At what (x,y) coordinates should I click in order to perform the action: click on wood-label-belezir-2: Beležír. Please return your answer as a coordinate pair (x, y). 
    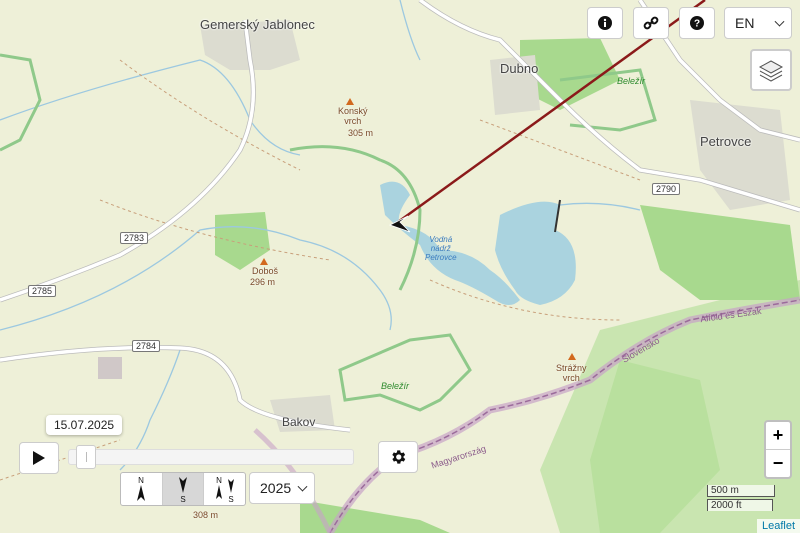
    Looking at the image, I should click on (395, 386).